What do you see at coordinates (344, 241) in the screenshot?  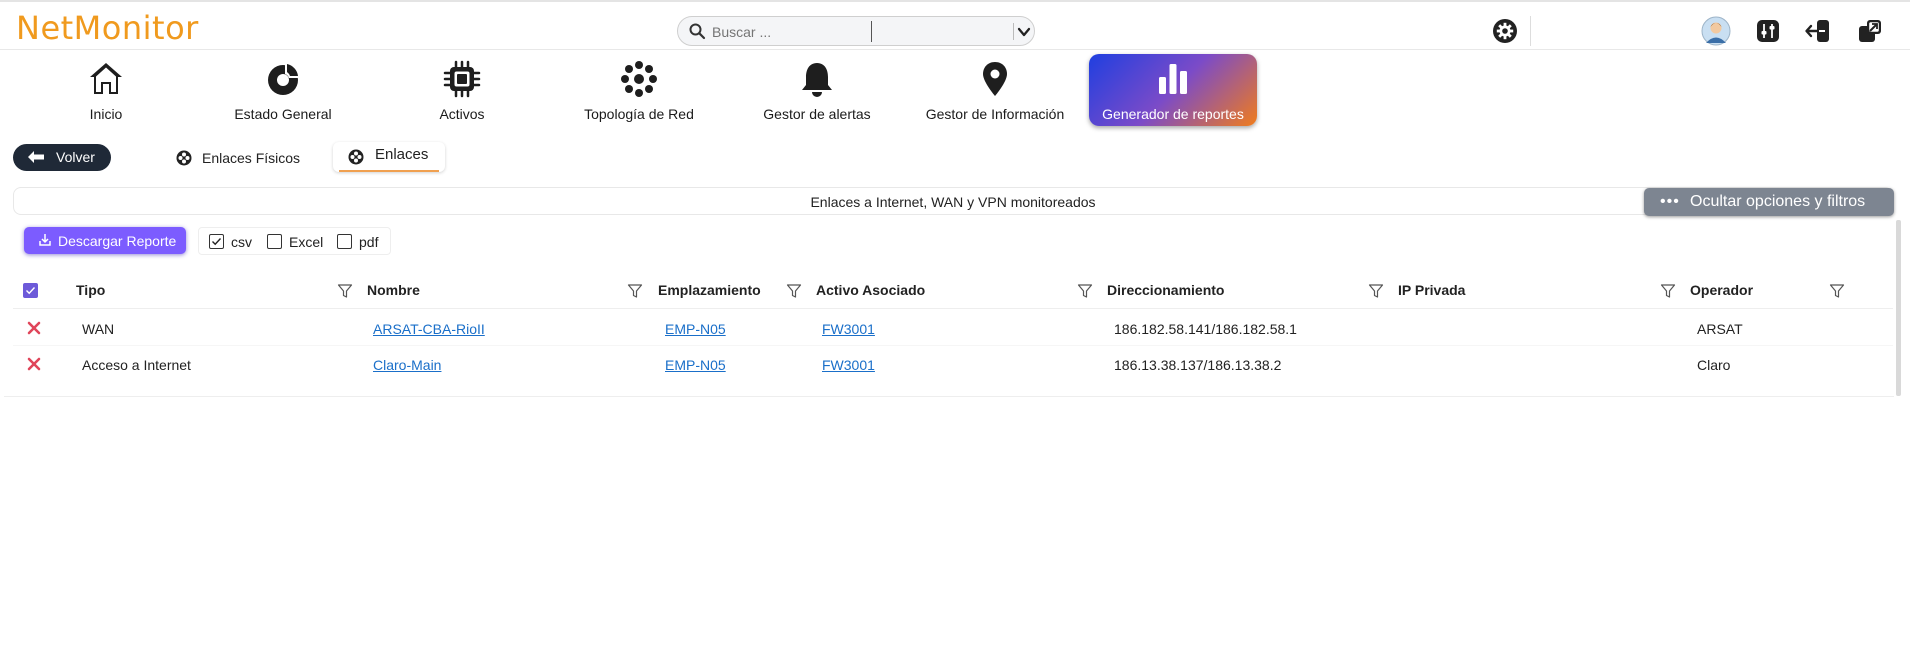 I see `pdf-checkbox` at bounding box center [344, 241].